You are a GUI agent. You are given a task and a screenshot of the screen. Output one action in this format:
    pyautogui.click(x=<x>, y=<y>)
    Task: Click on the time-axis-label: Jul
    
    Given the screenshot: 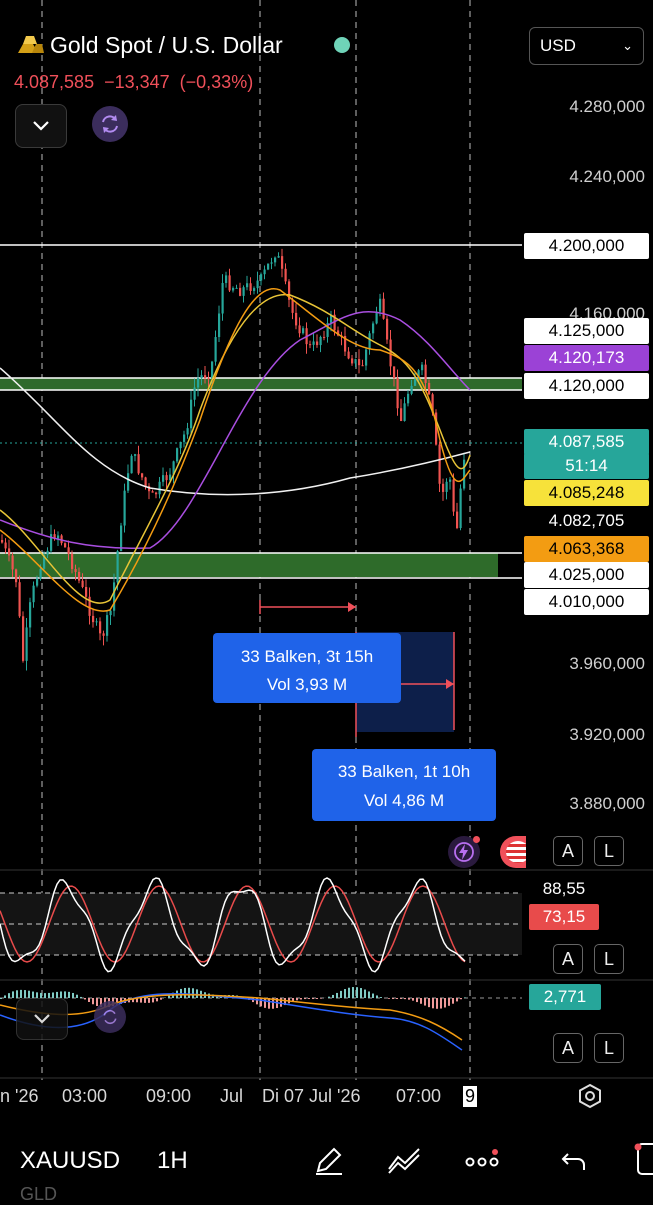 What is the action you would take?
    pyautogui.click(x=231, y=1096)
    